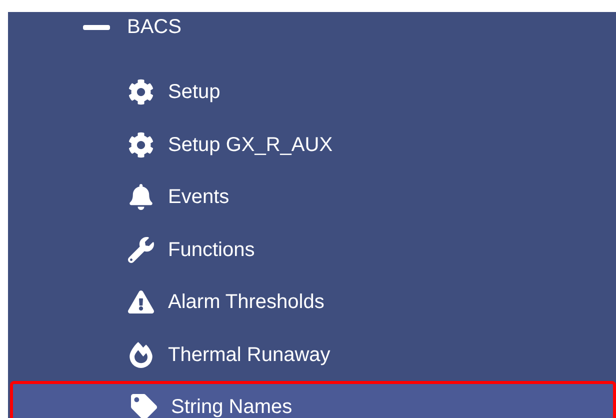  Describe the element at coordinates (249, 354) in the screenshot. I see `menu-item-label: Thermal Runaway` at that location.